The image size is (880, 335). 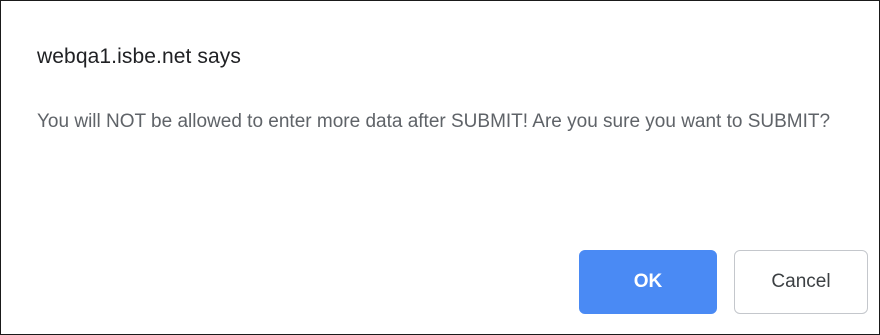 I want to click on dialog-title: webqa1.isbe.net says, so click(x=139, y=56).